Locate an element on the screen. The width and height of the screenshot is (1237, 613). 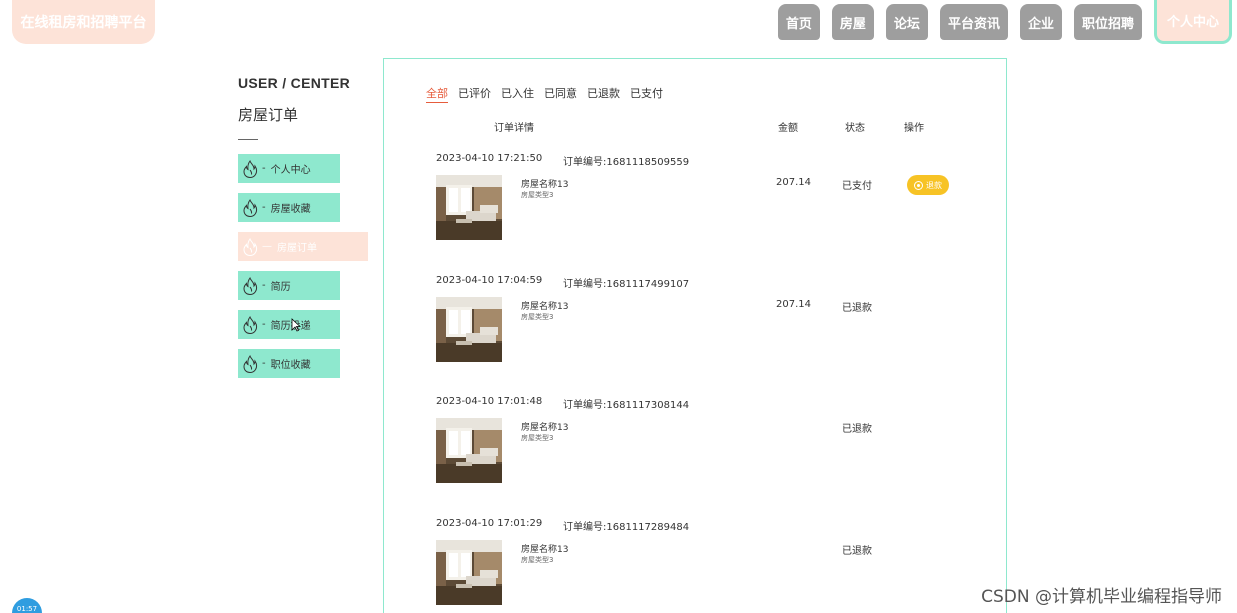
sidebar-item-house-orders: — 房屋订单 is located at coordinates (303, 246).